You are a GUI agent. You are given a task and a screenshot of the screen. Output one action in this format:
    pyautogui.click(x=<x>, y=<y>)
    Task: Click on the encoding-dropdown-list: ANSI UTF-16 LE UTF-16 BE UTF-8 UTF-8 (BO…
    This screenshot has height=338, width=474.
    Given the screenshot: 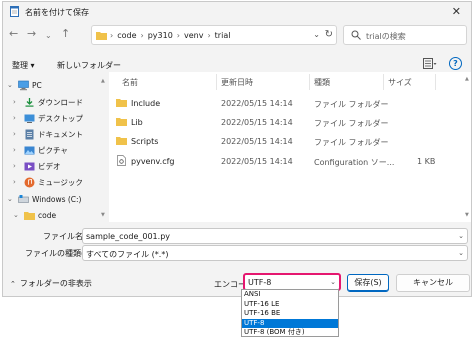 What is the action you would take?
    pyautogui.click(x=290, y=313)
    